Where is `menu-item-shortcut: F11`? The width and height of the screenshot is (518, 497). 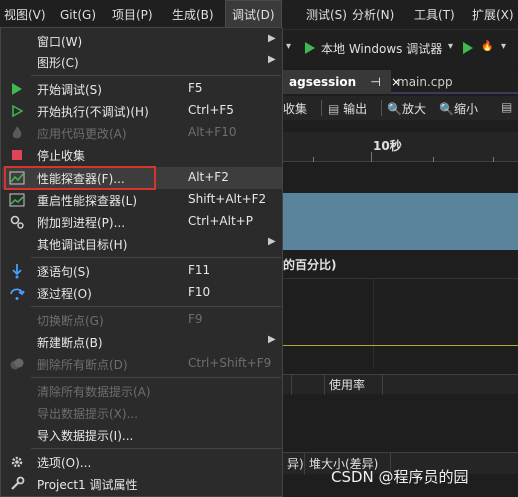
menu-item-shortcut: F11 is located at coordinates (199, 270).